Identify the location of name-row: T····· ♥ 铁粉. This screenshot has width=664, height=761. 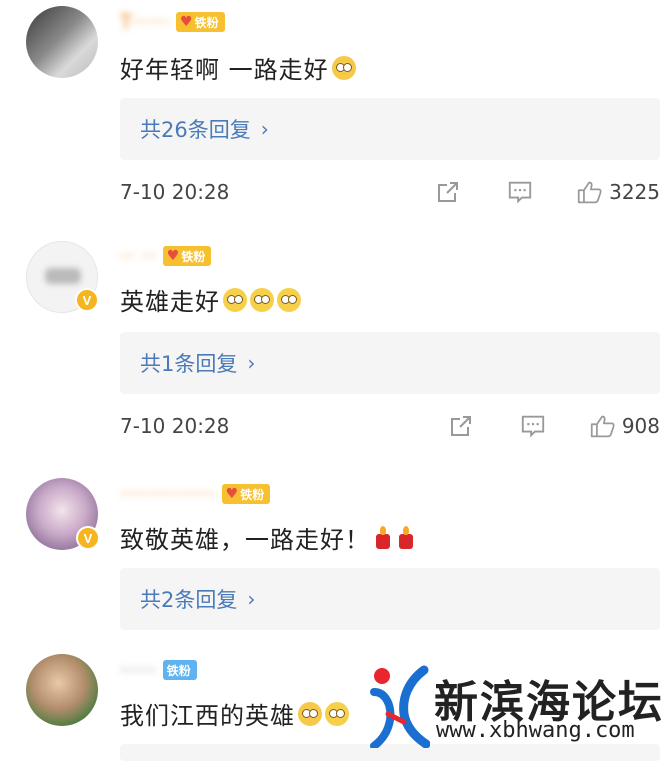
(172, 22).